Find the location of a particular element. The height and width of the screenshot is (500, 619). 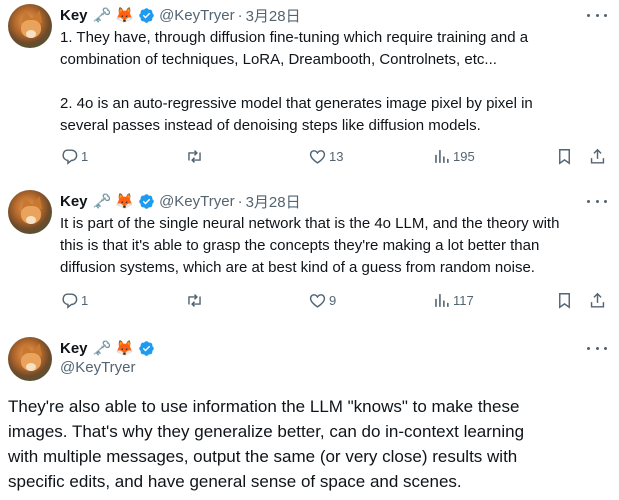

action-bar: 1 13 195 is located at coordinates (309, 157).